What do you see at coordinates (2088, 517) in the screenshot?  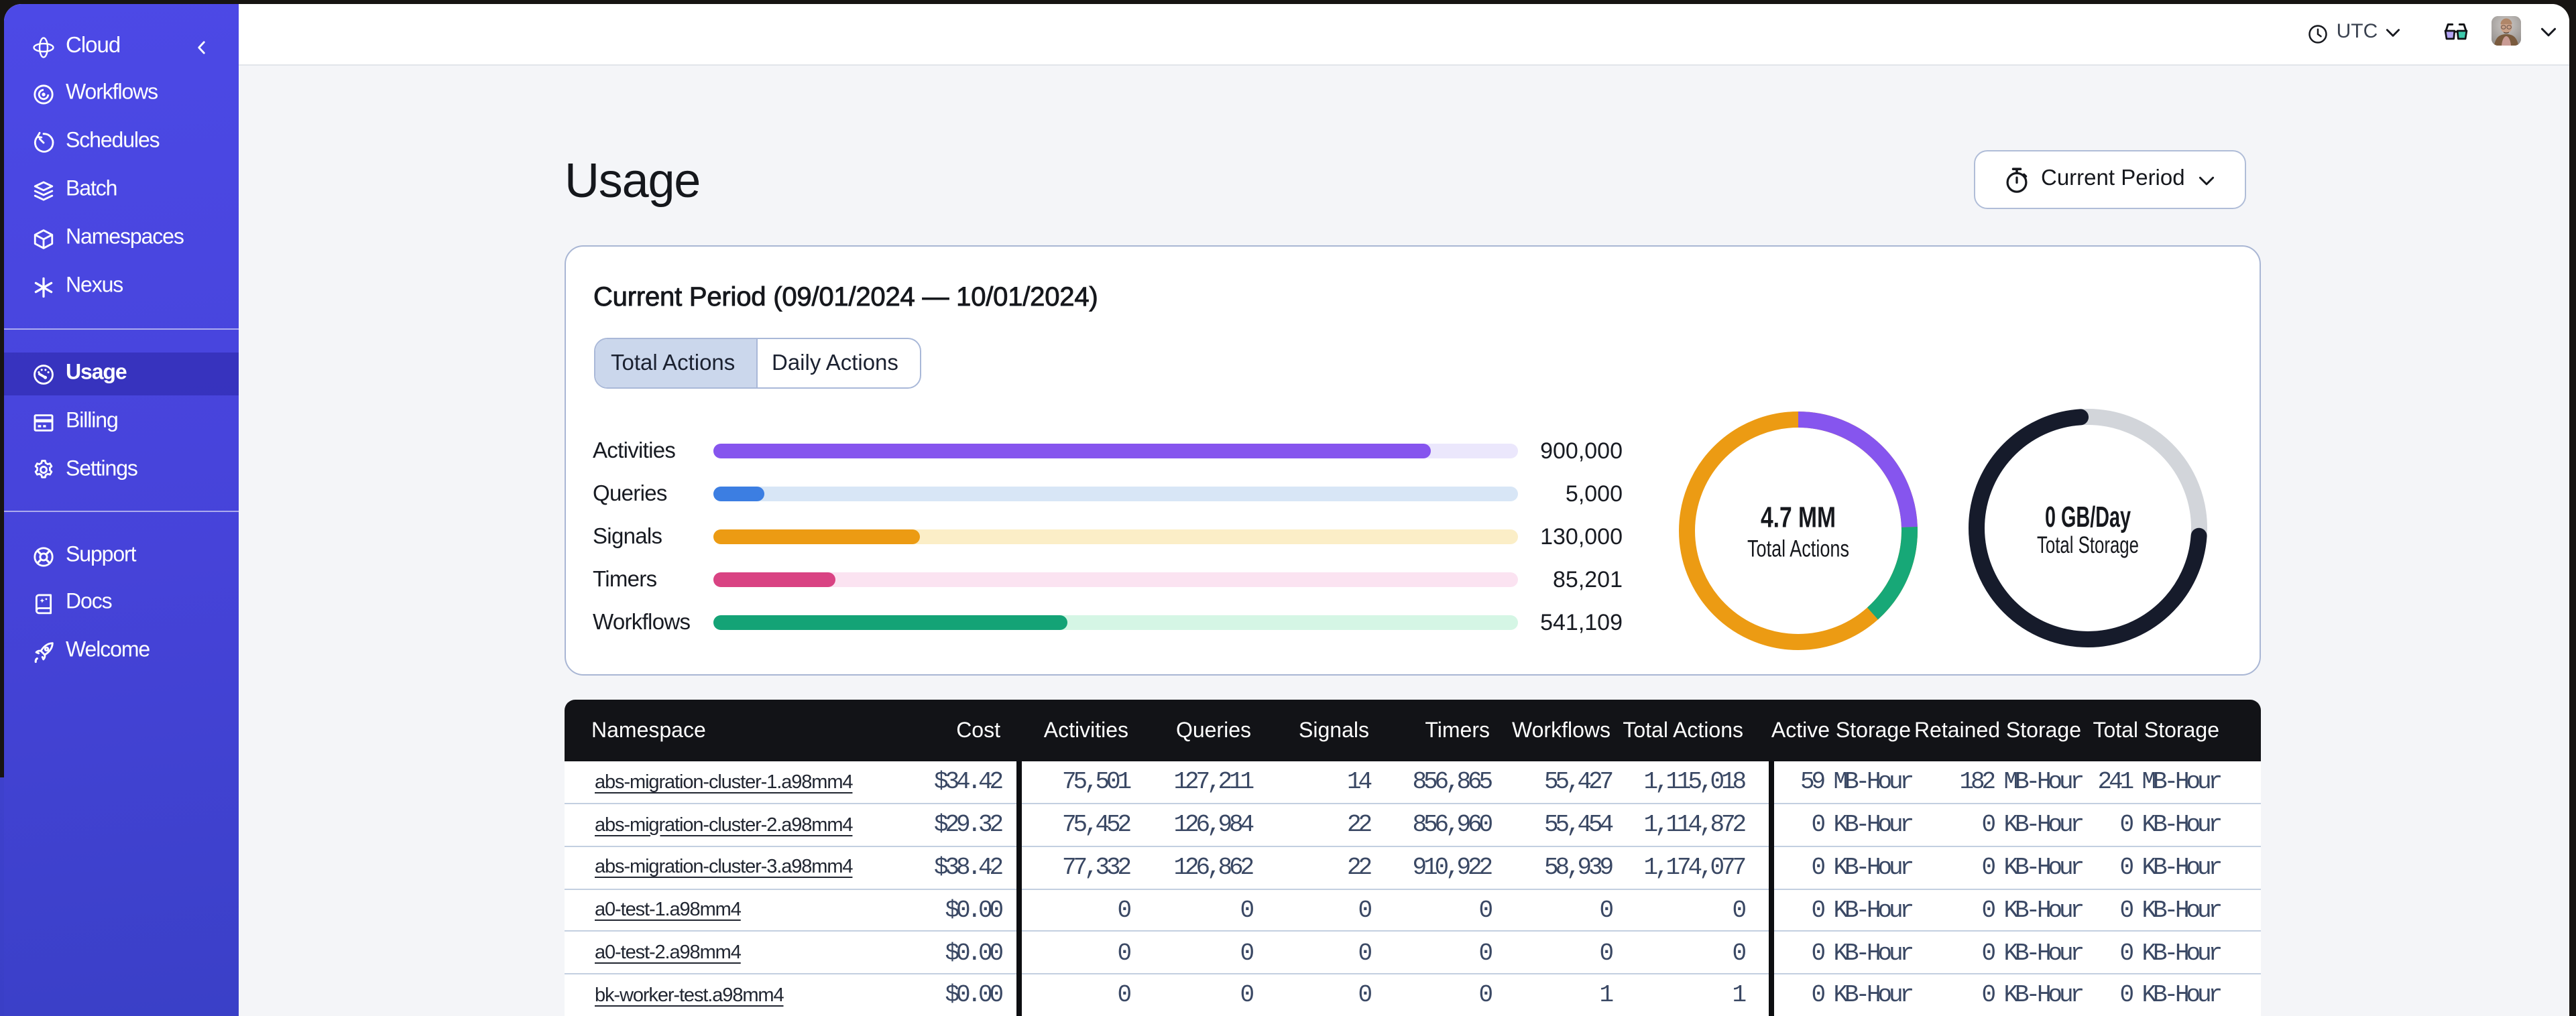 I see `svg-text: 0 GB/Day` at bounding box center [2088, 517].